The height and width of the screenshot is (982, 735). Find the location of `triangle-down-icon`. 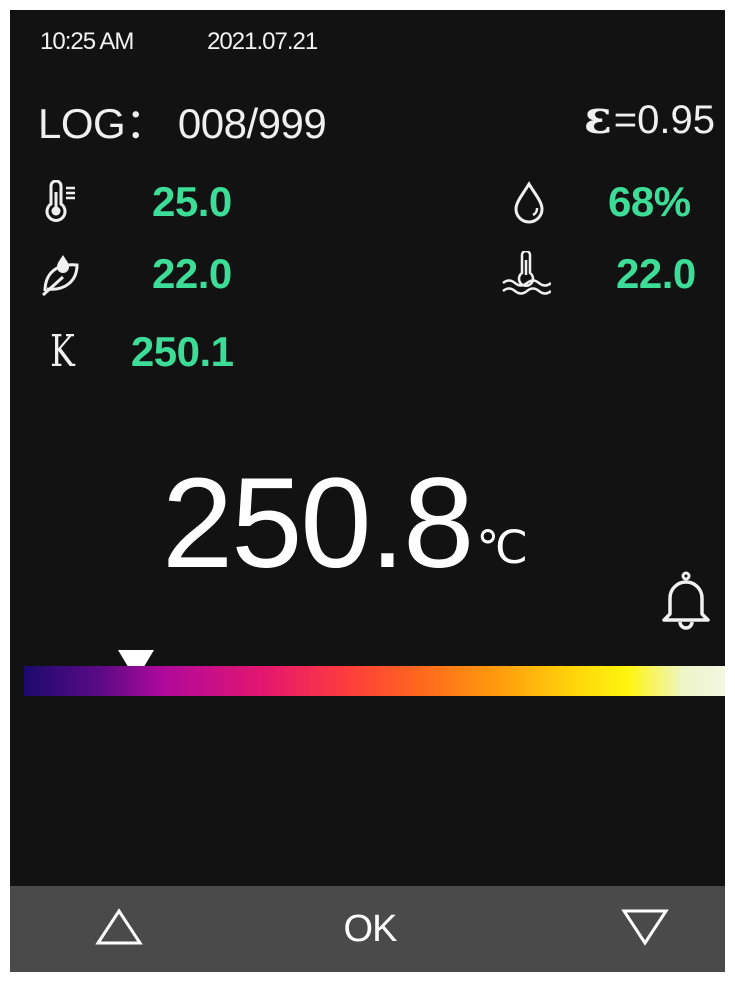

triangle-down-icon is located at coordinates (645, 929).